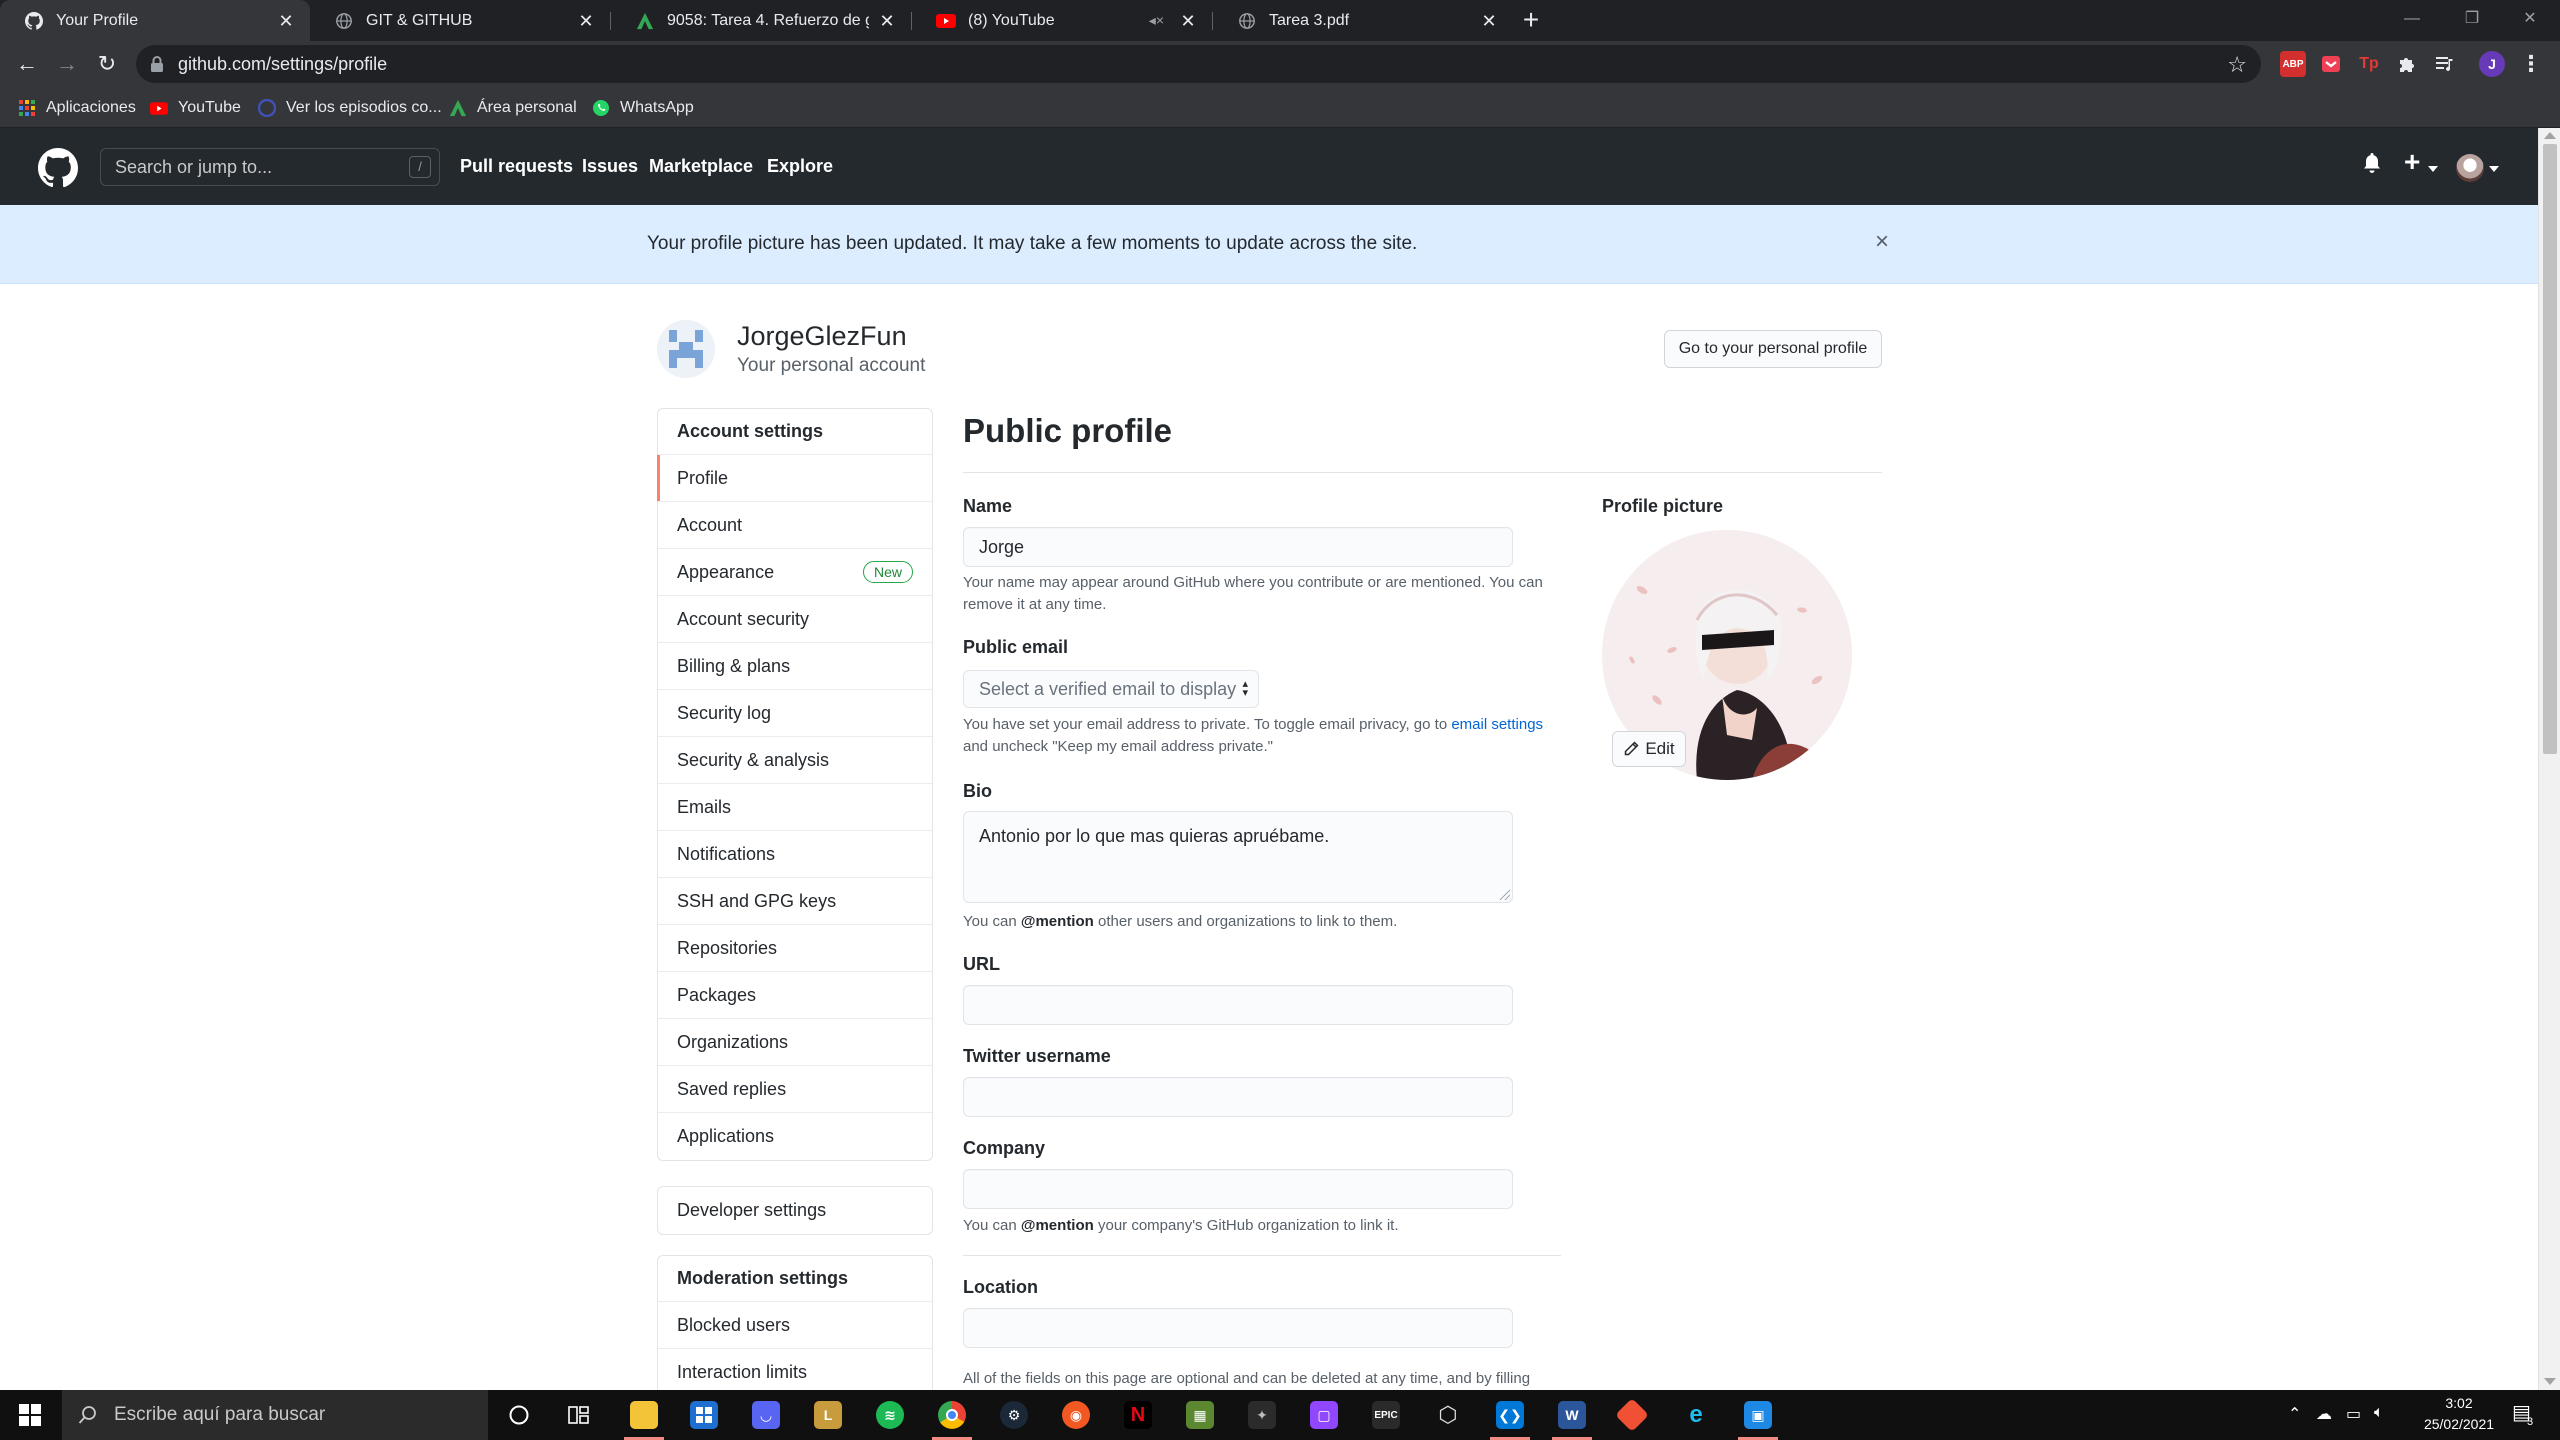 The image size is (2560, 1440). I want to click on sidebar-item-developer-settings: Developer settings, so click(795, 1210).